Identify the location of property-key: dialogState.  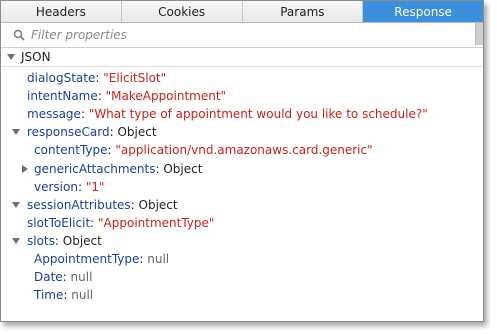
(61, 78).